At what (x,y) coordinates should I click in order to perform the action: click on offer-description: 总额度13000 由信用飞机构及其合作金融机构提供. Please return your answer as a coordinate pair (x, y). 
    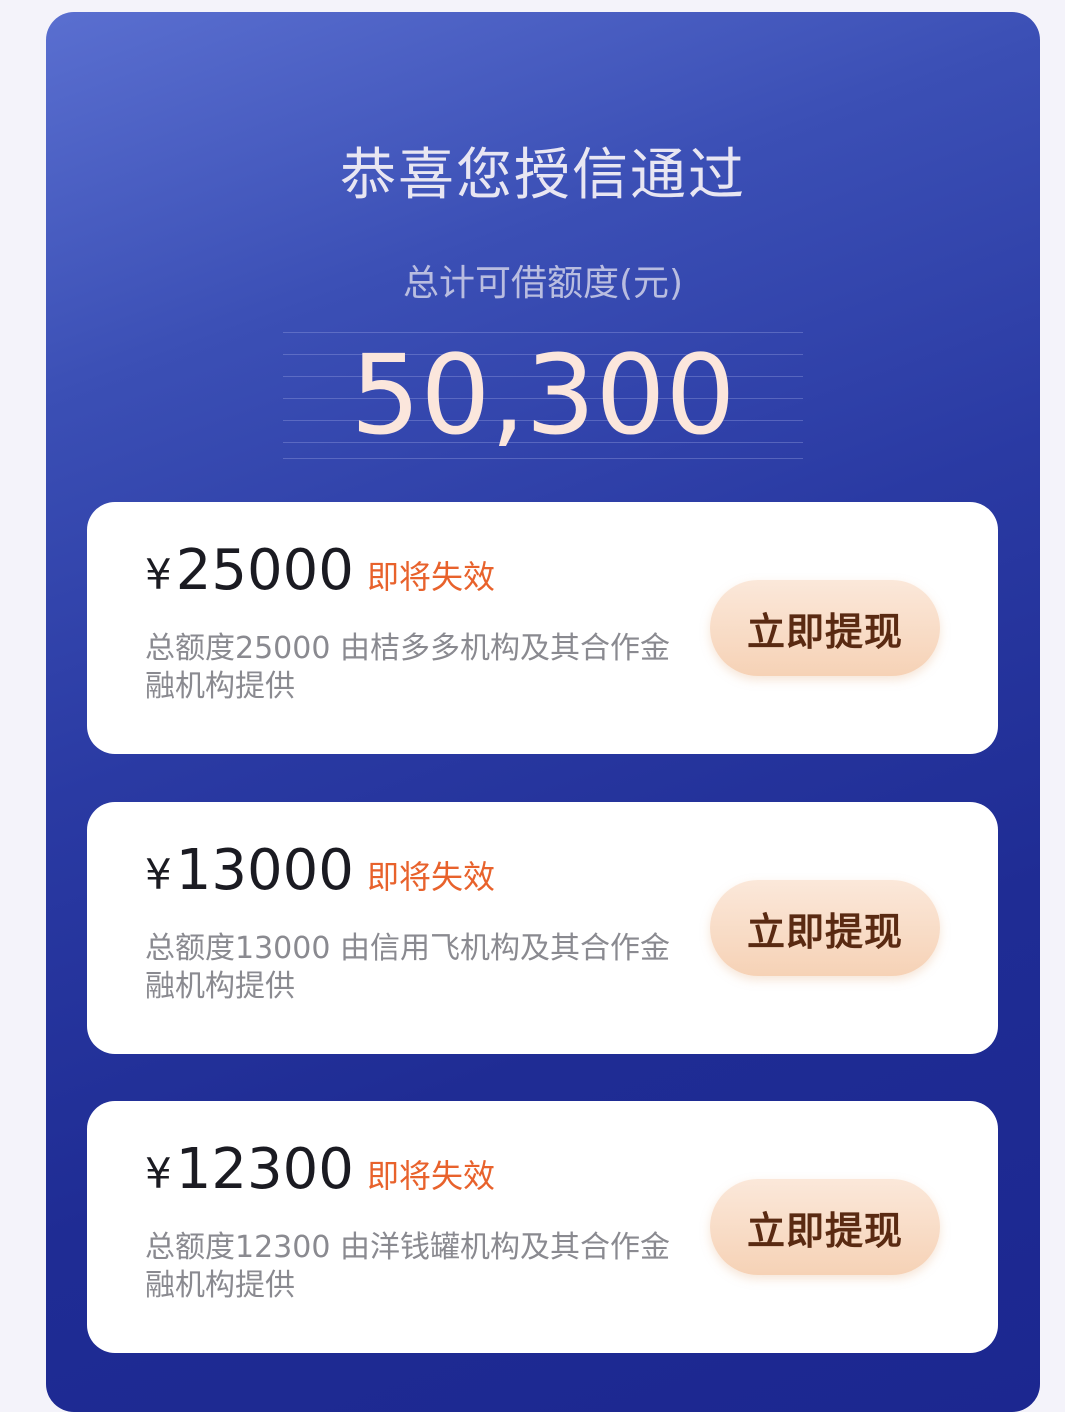
    Looking at the image, I should click on (407, 967).